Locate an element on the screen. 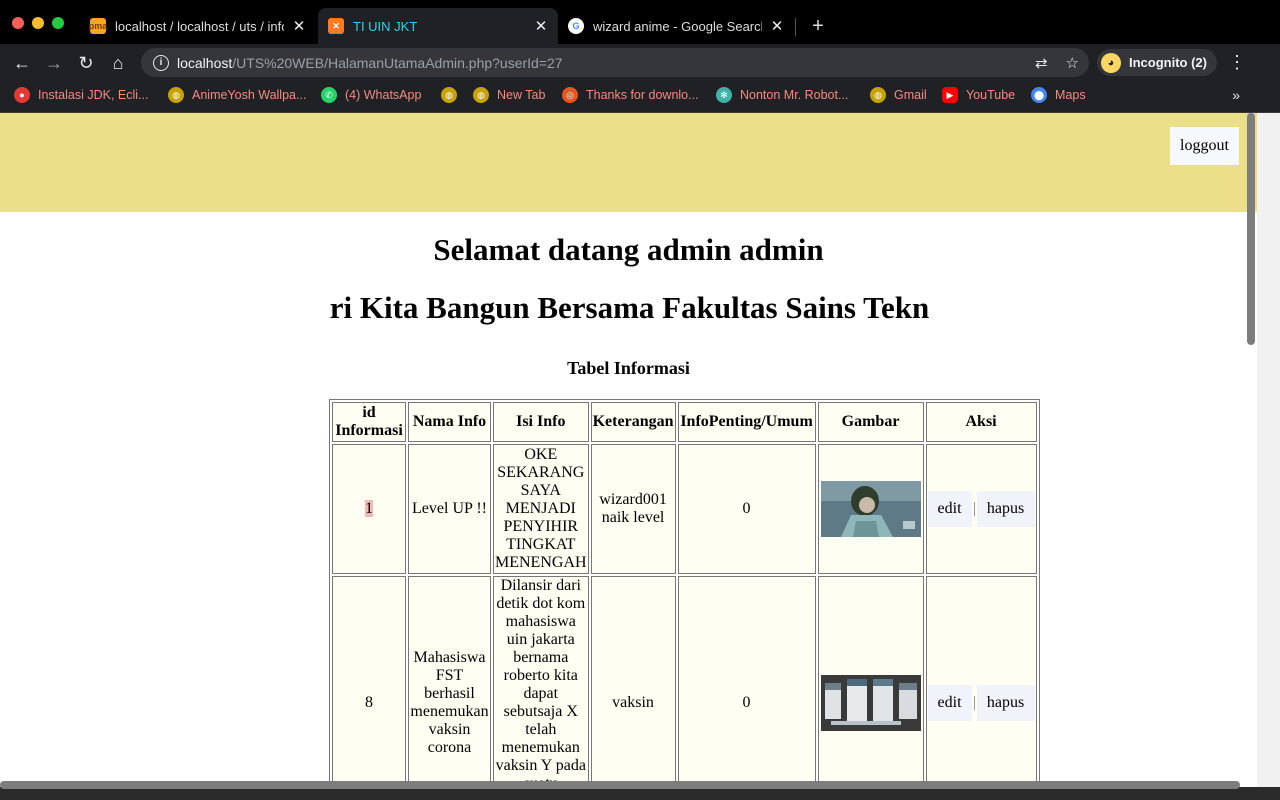 Image resolution: width=1280 pixels, height=800 pixels. tab-ti-uin-jkt: ✕ TI UIN JKT ✕ is located at coordinates (438, 26).